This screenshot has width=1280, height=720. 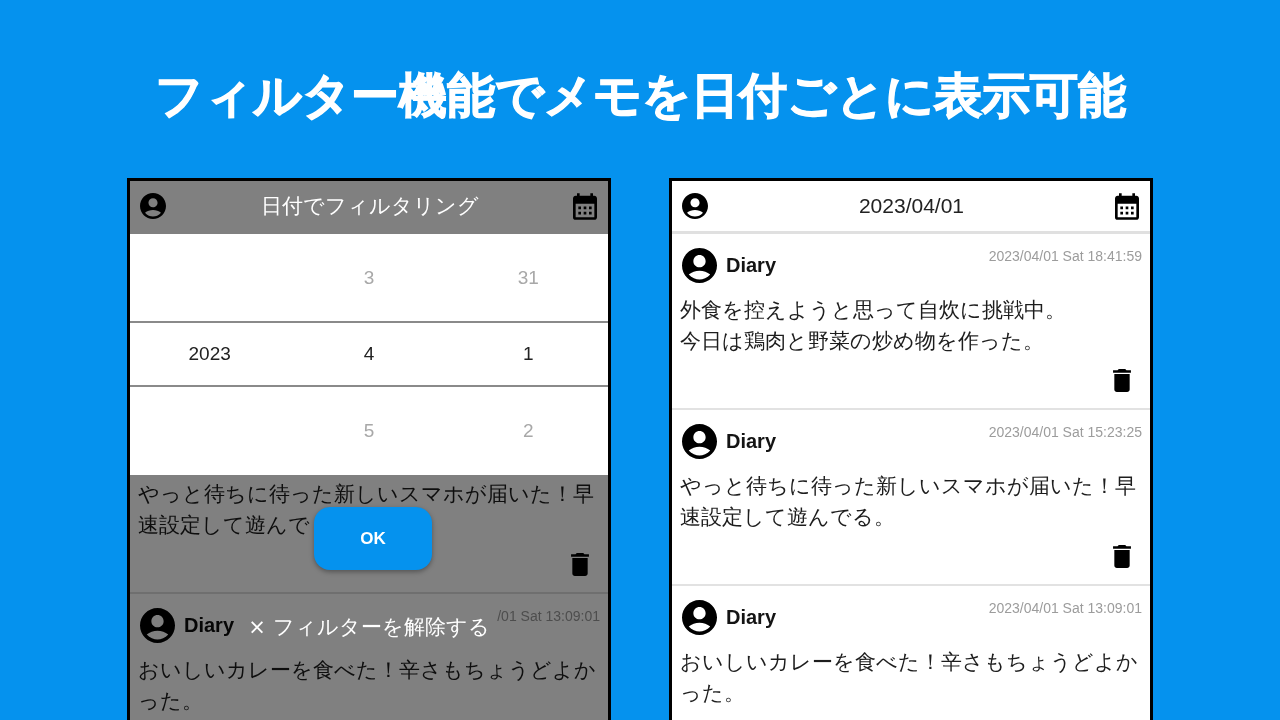 What do you see at coordinates (1065, 432) in the screenshot?
I see `memo-timestamp: 2023/04/01 Sat 15:23:25` at bounding box center [1065, 432].